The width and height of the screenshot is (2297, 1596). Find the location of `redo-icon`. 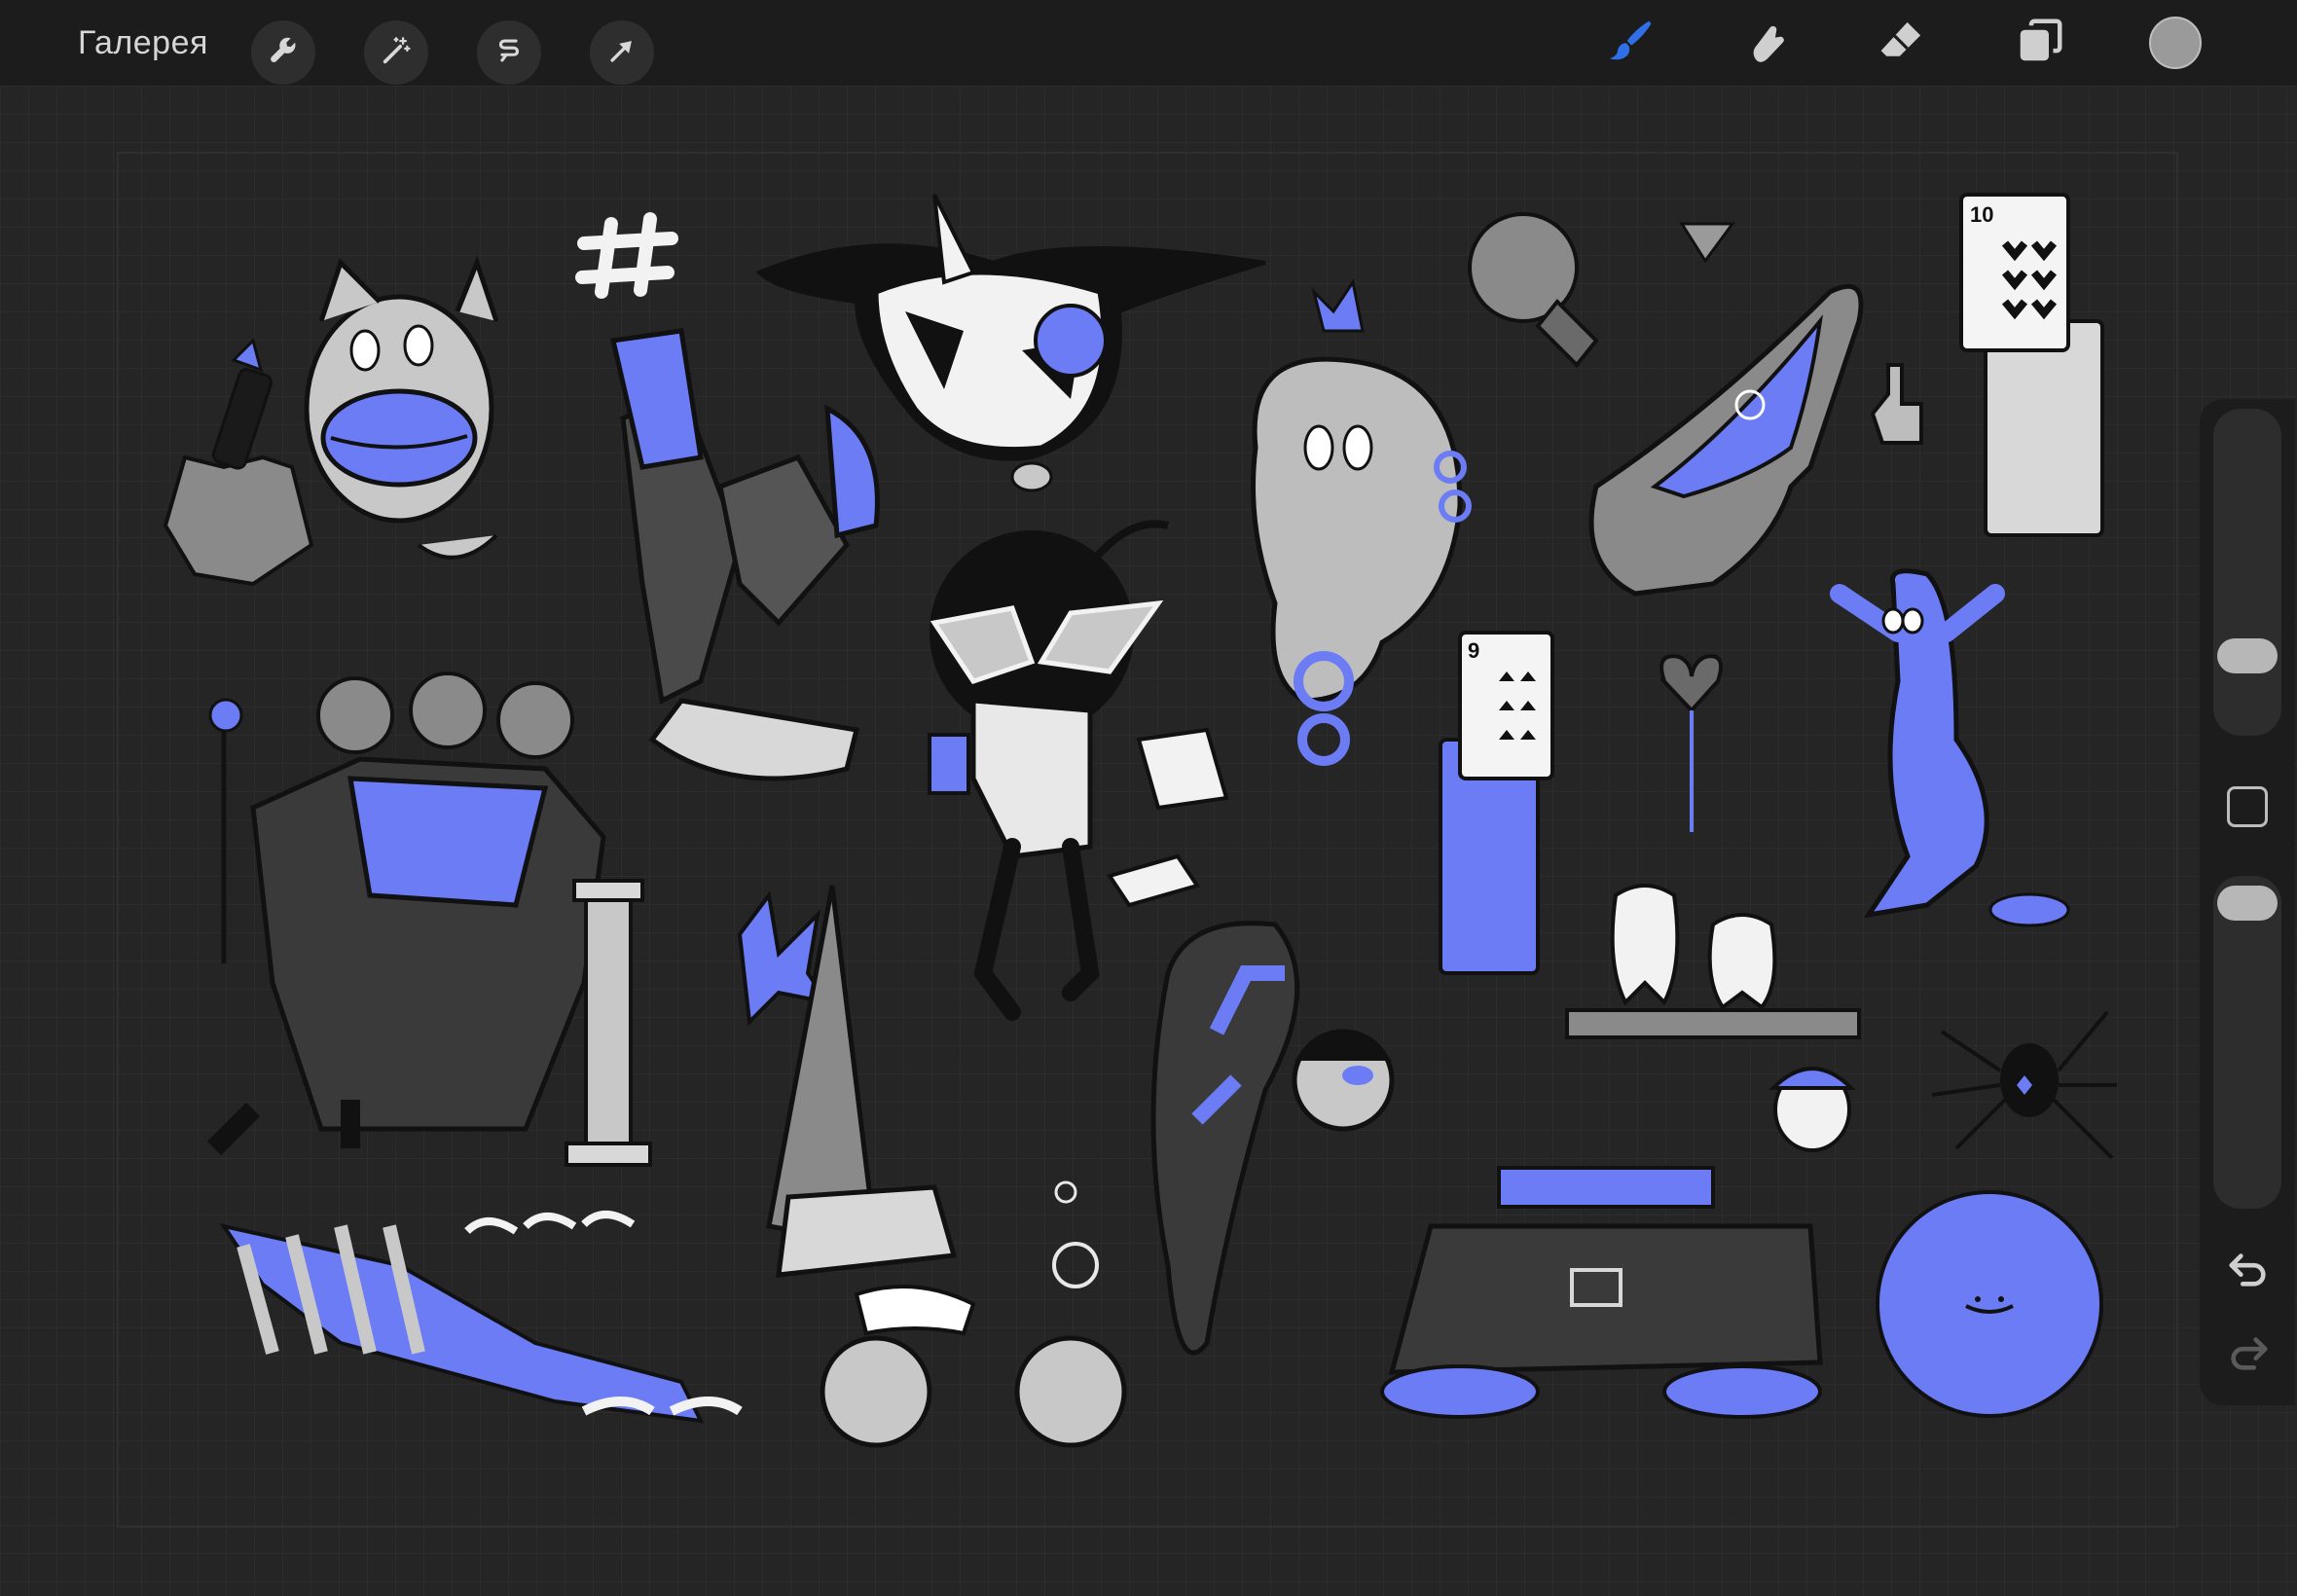

redo-icon is located at coordinates (2248, 1355).